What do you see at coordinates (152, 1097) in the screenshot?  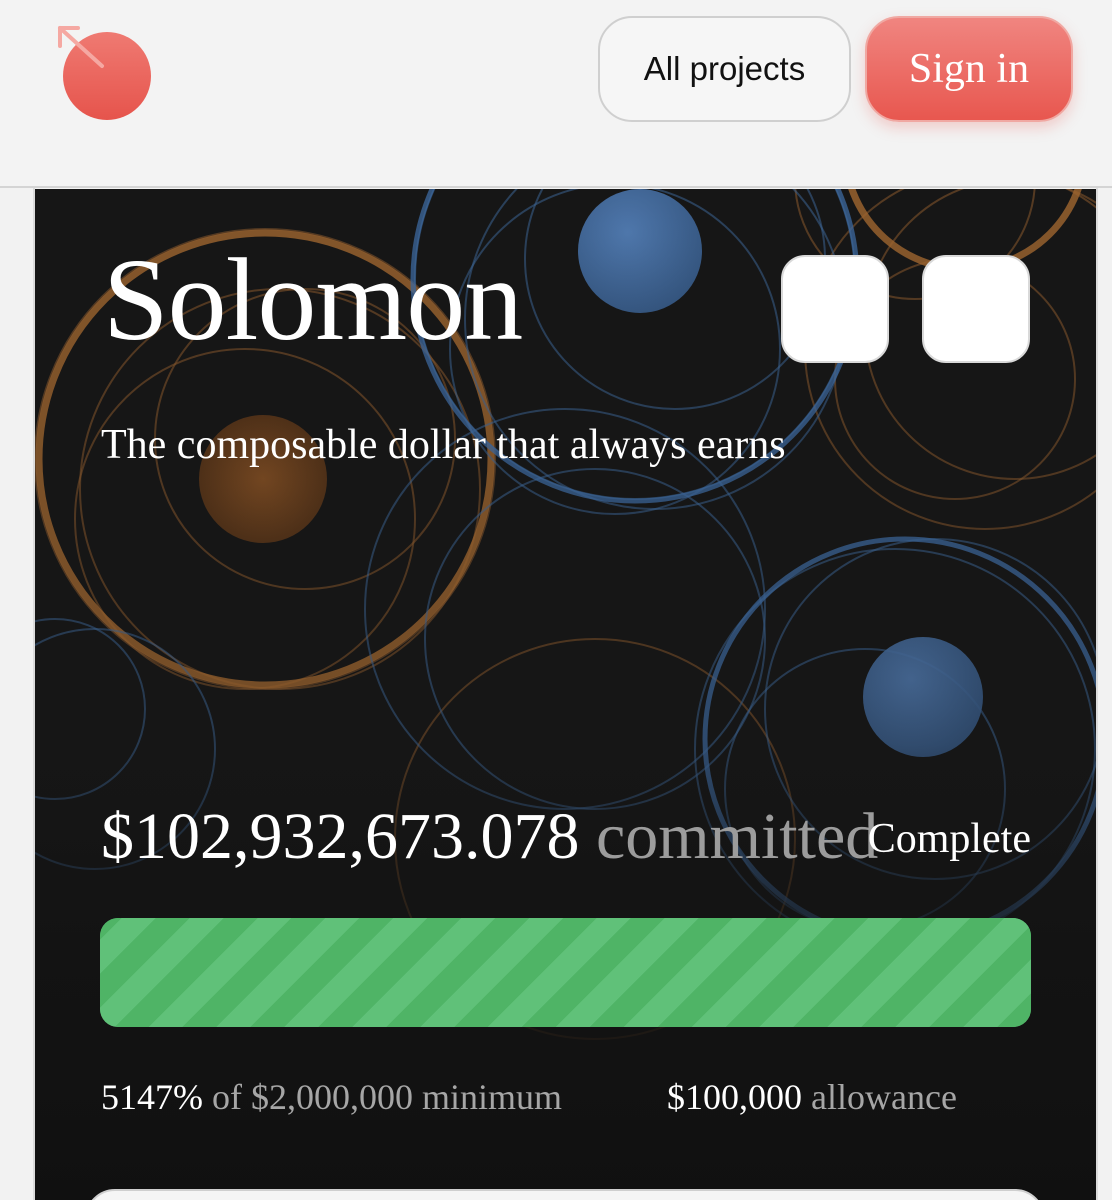 I see `percent-value: 5147%` at bounding box center [152, 1097].